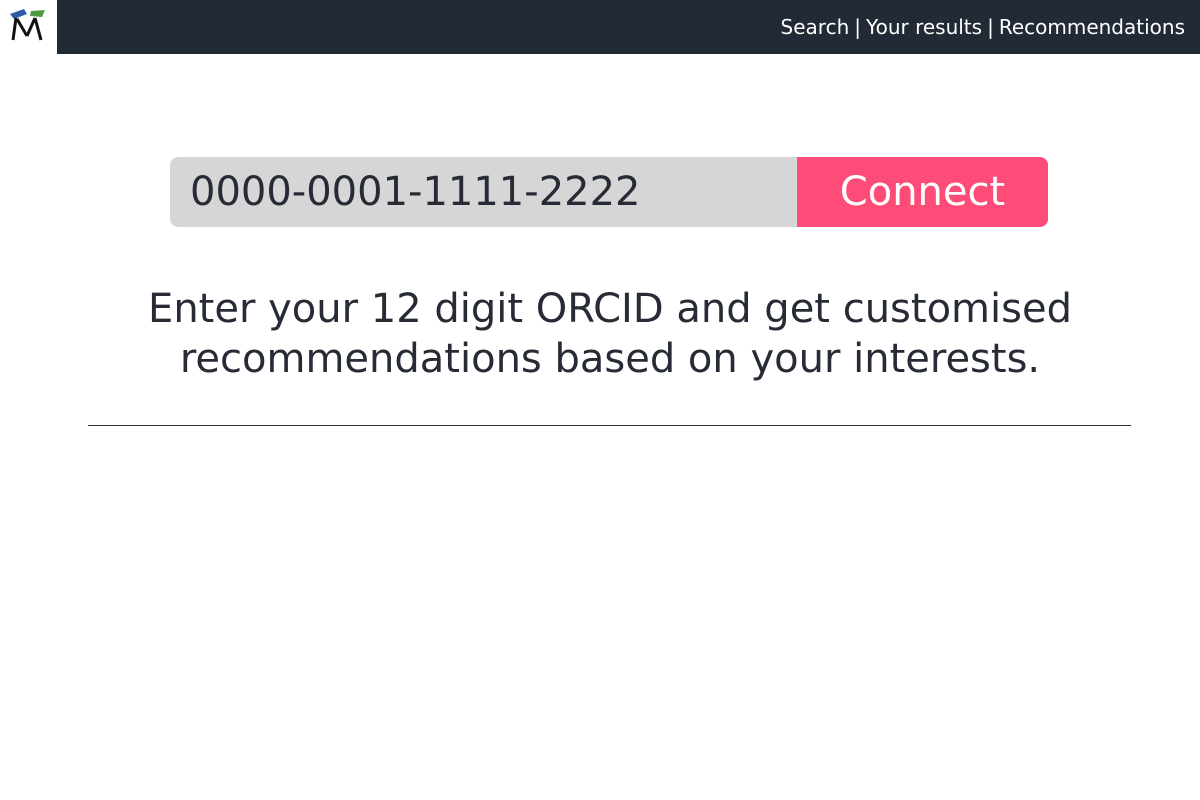 The height and width of the screenshot is (800, 1200). What do you see at coordinates (610, 359) in the screenshot?
I see `helper-text-line: recommendations based on your interests.` at bounding box center [610, 359].